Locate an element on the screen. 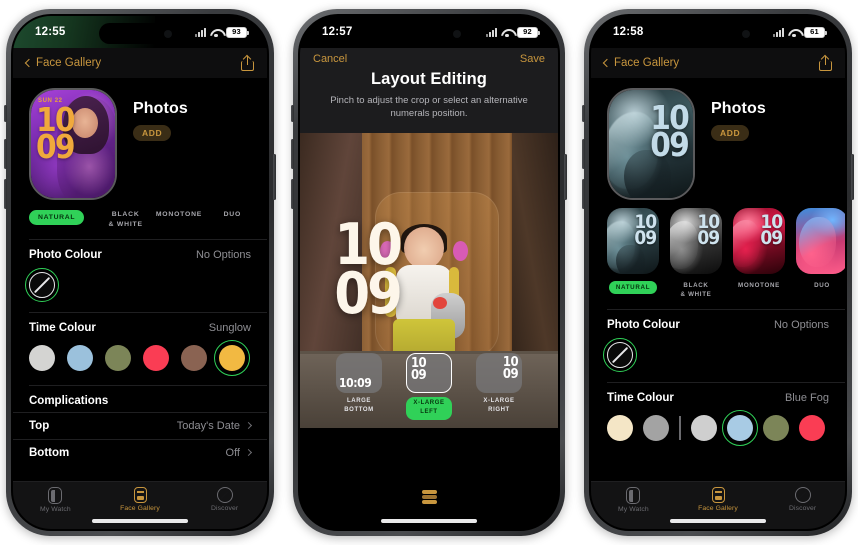 This screenshot has height=545, width=858. battery-level: 61 is located at coordinates (814, 32).